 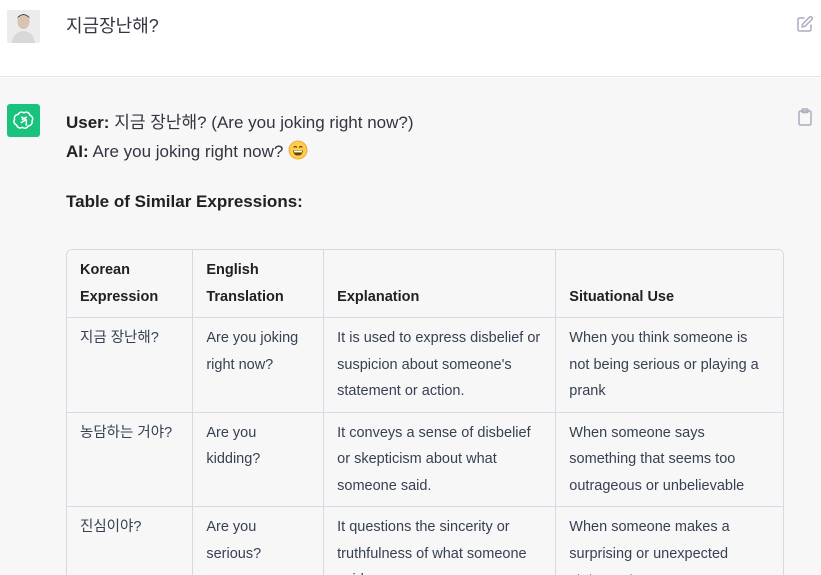 What do you see at coordinates (805, 117) in the screenshot?
I see `clipboard-icon` at bounding box center [805, 117].